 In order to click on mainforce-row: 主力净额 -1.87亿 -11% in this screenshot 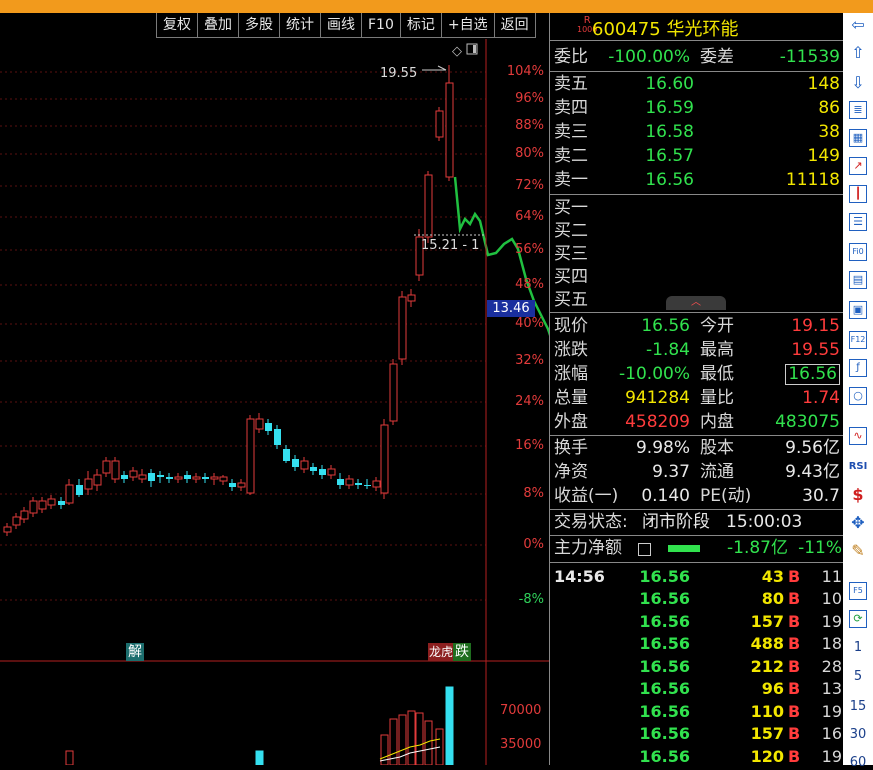, I will do `click(697, 548)`.